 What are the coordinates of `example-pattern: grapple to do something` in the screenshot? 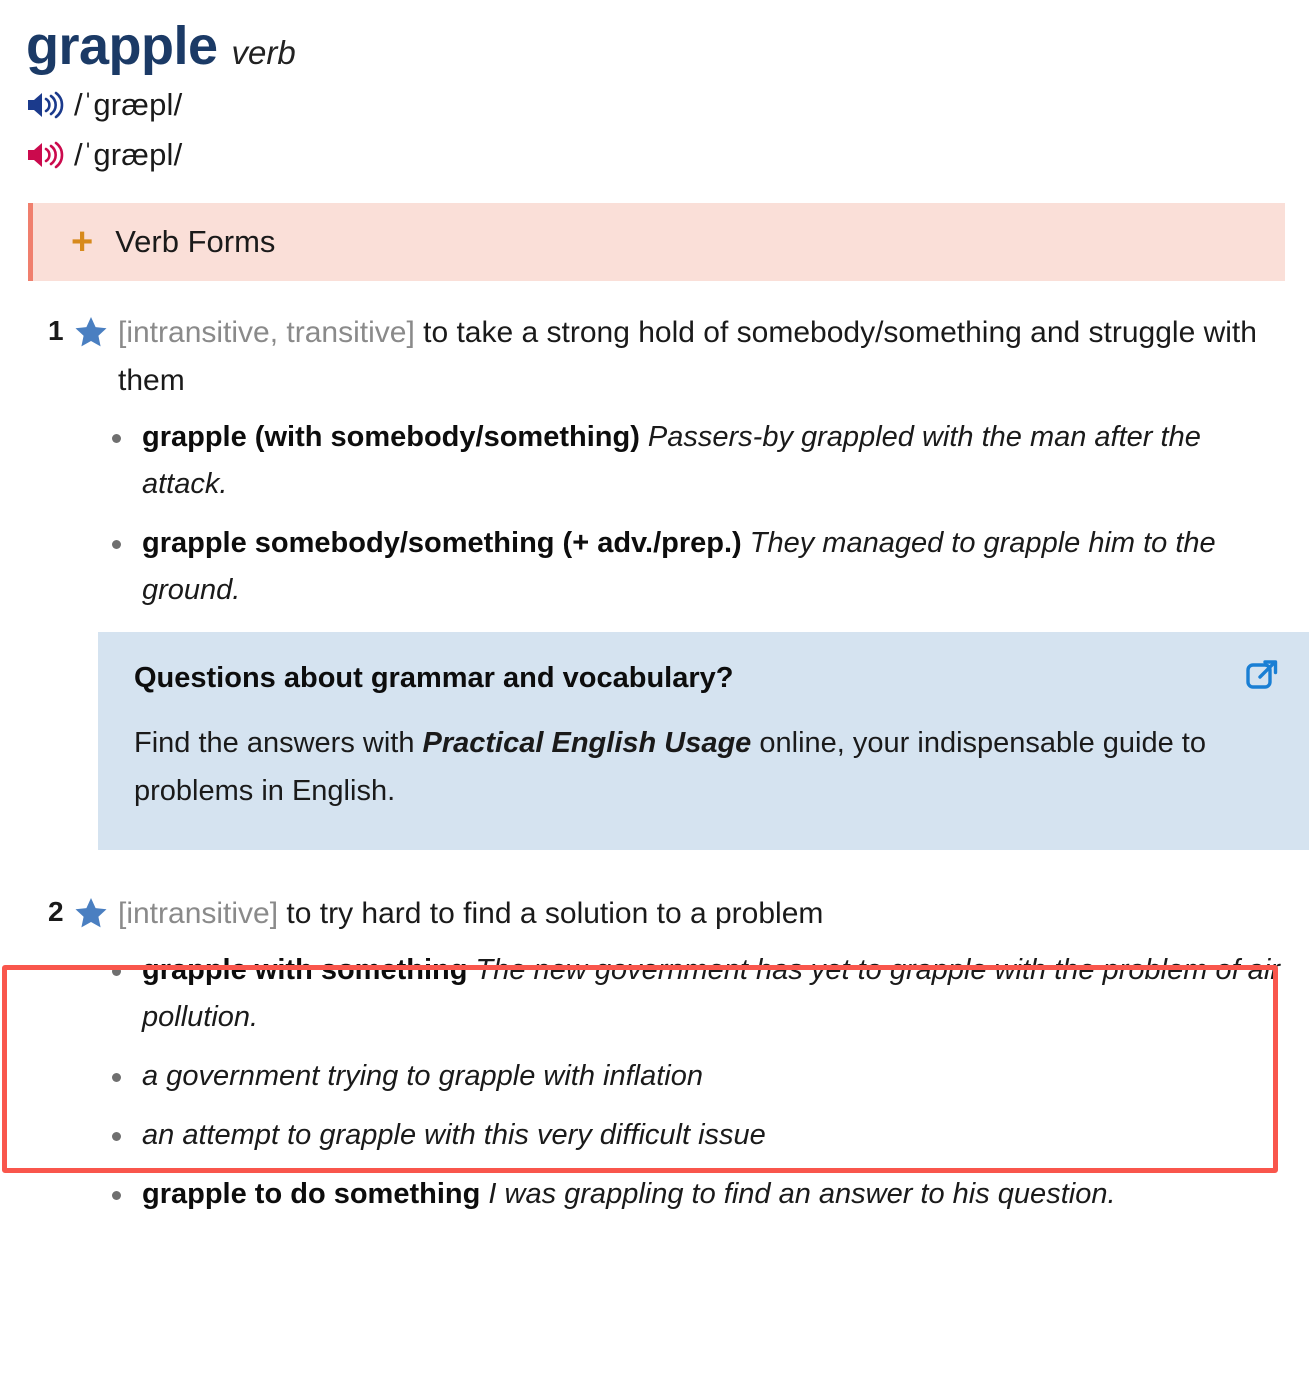 It's located at (311, 1193).